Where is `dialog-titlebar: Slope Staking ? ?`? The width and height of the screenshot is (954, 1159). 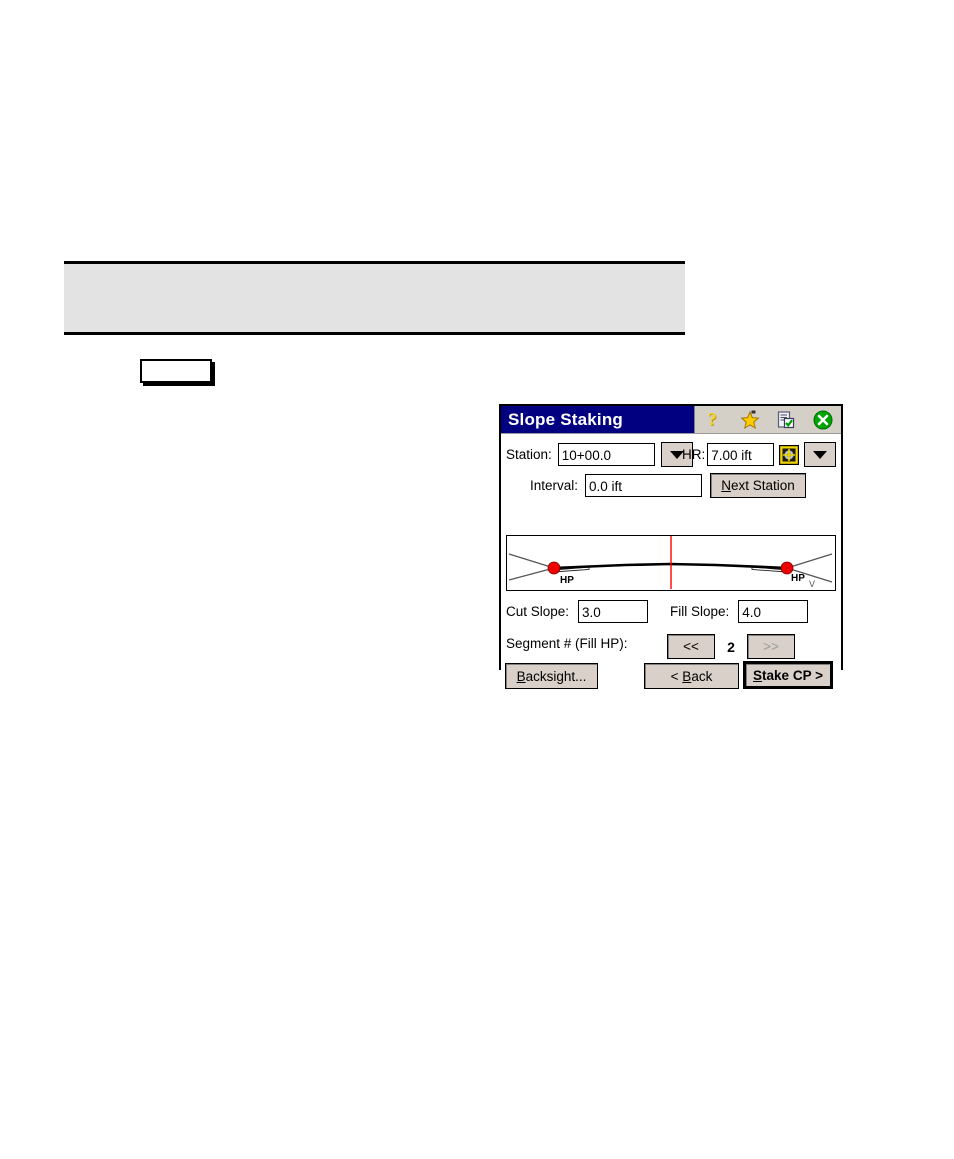 dialog-titlebar: Slope Staking ? ? is located at coordinates (671, 420).